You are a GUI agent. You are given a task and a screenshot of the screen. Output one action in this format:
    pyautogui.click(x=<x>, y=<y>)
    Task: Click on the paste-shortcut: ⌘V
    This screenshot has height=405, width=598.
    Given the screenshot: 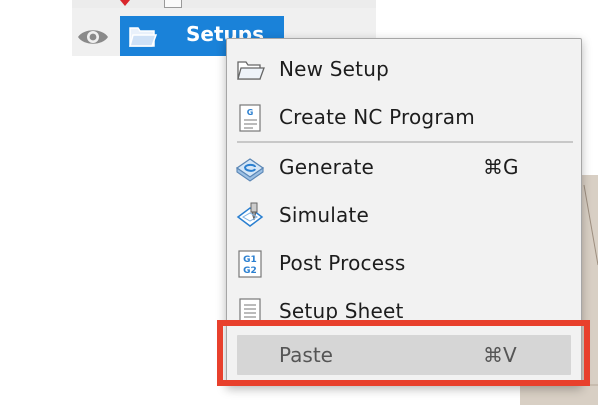 What is the action you would take?
    pyautogui.click(x=500, y=355)
    